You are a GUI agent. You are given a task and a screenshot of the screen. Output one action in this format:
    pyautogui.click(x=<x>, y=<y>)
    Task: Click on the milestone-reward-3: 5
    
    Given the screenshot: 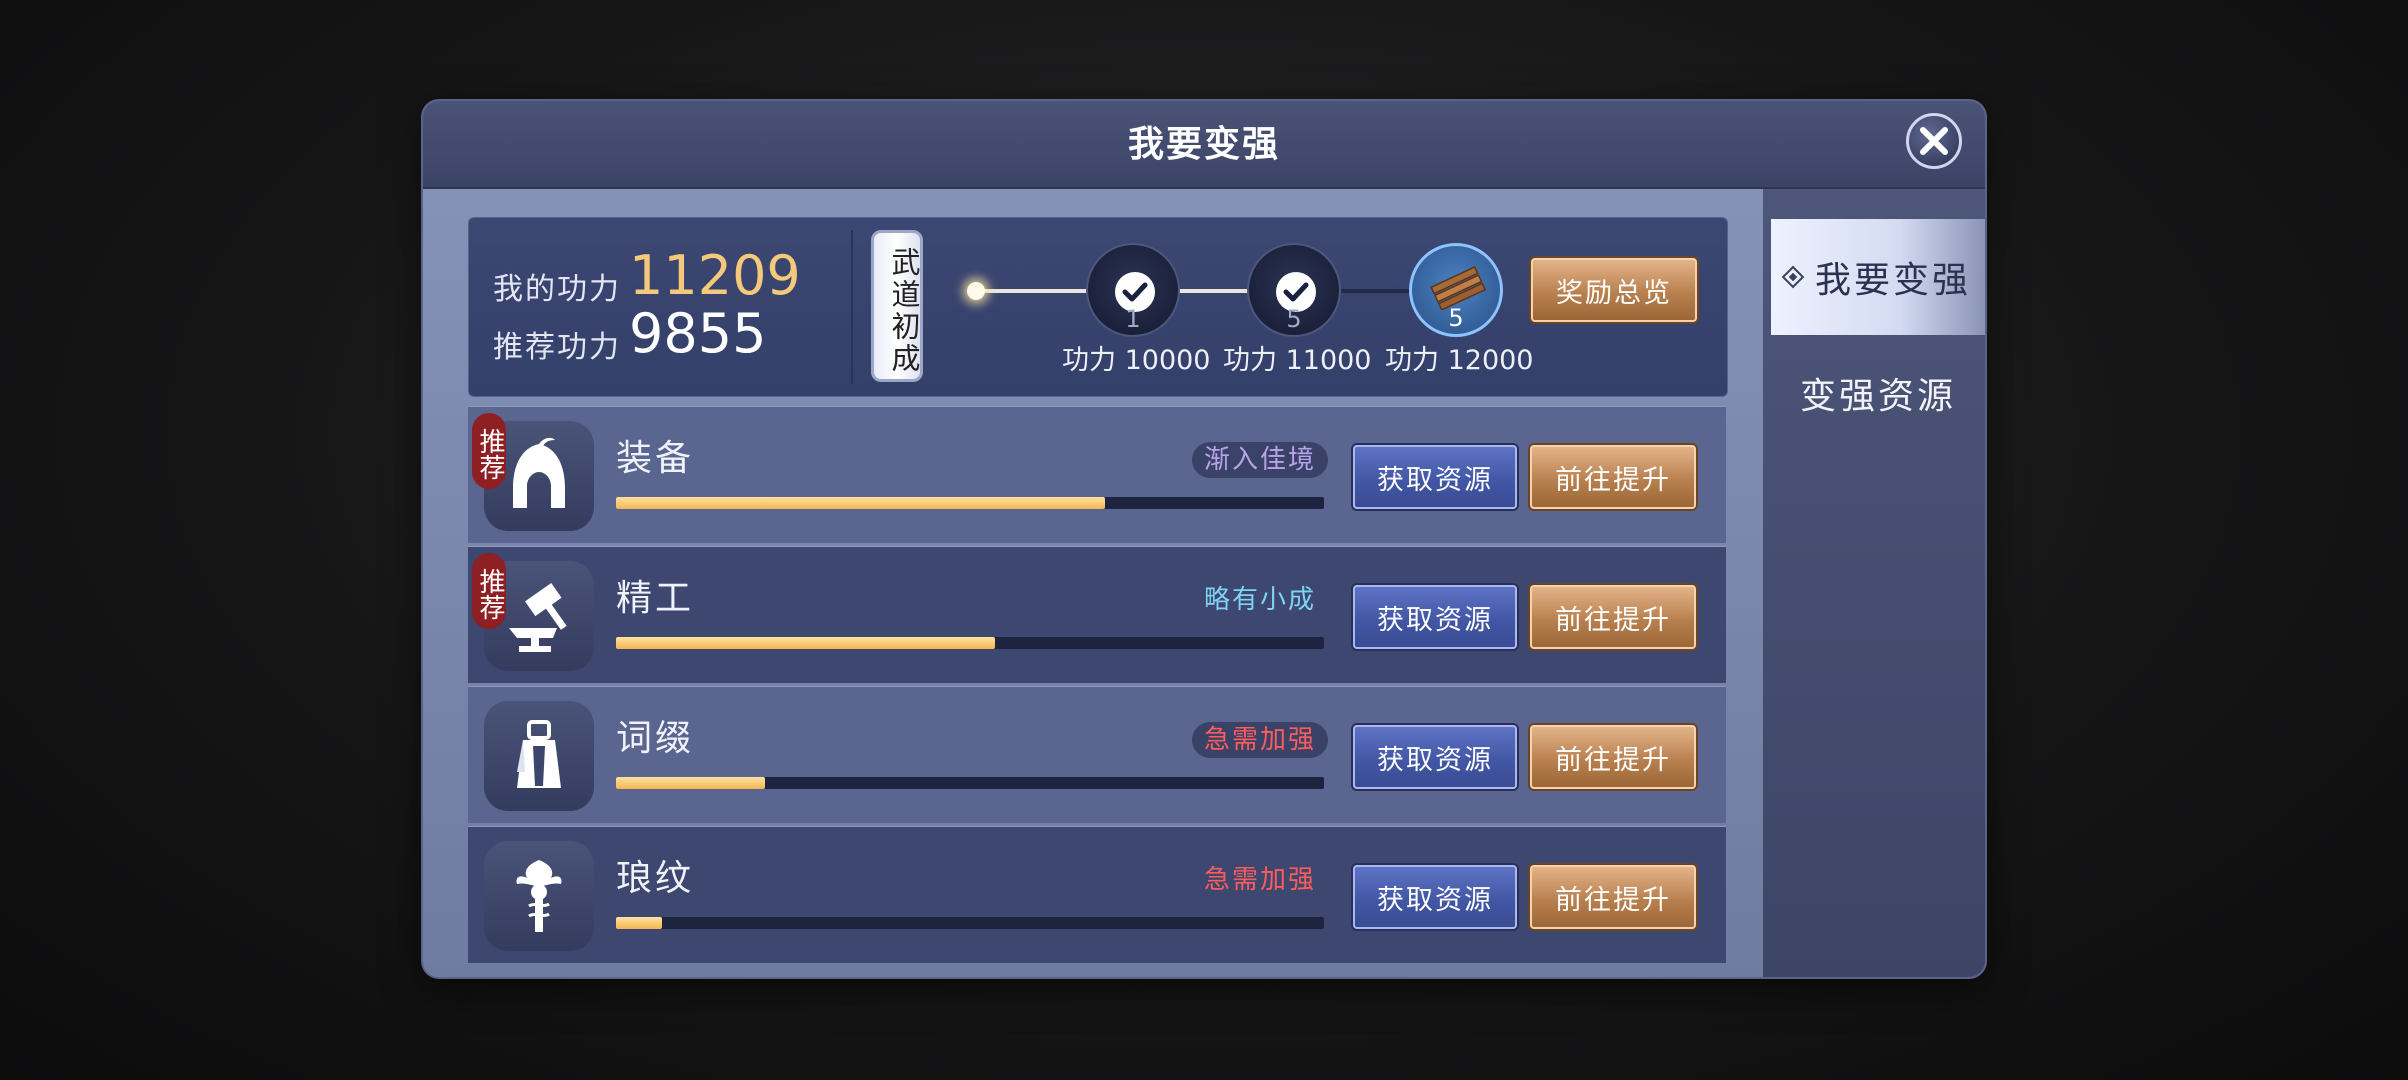 What is the action you would take?
    pyautogui.click(x=1456, y=290)
    